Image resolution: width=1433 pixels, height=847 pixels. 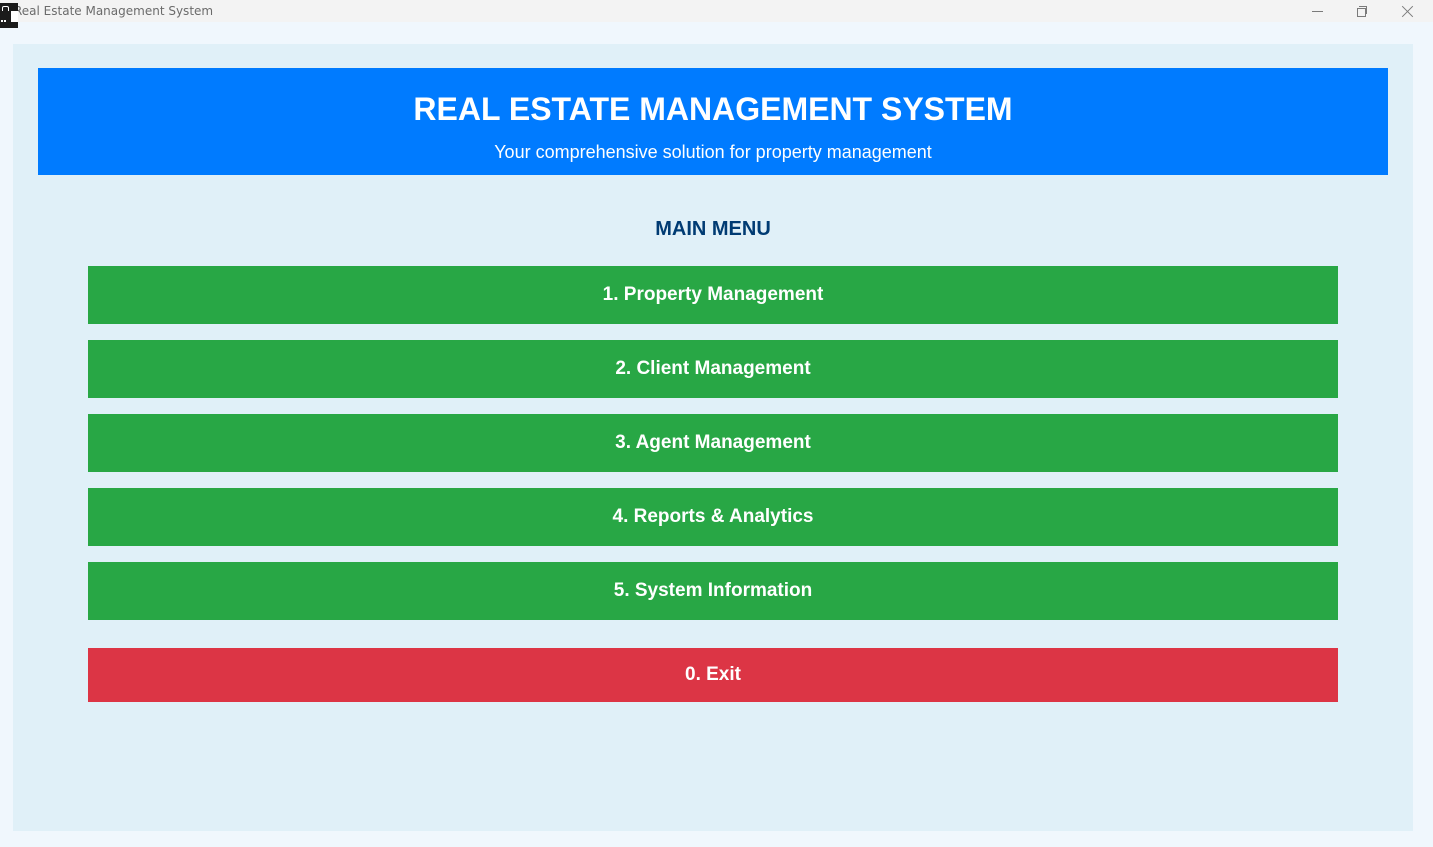 I want to click on close-icon, so click(x=1408, y=11).